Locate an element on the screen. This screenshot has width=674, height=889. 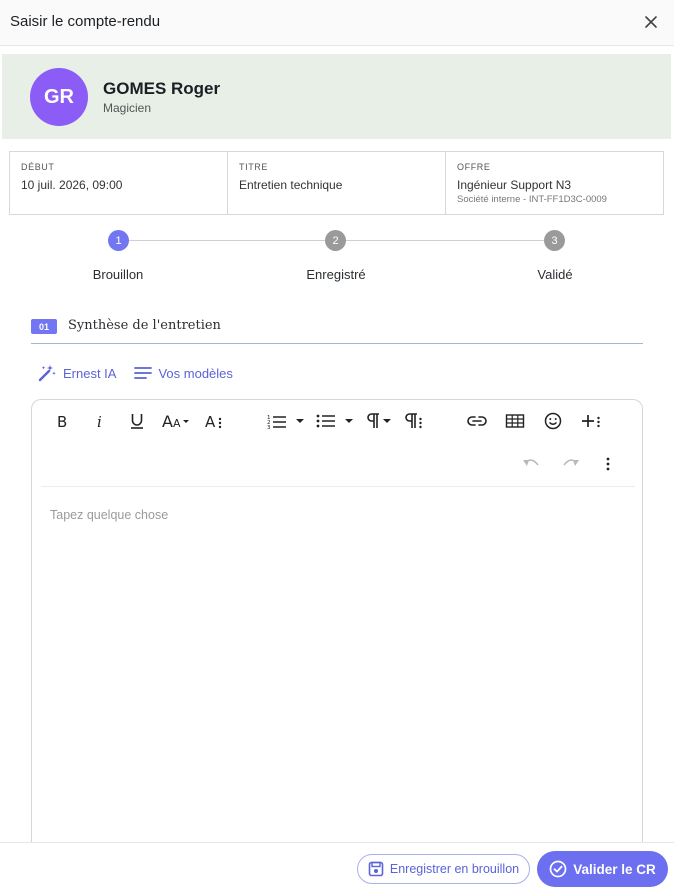
validate-button: Valider le CR is located at coordinates (602, 869).